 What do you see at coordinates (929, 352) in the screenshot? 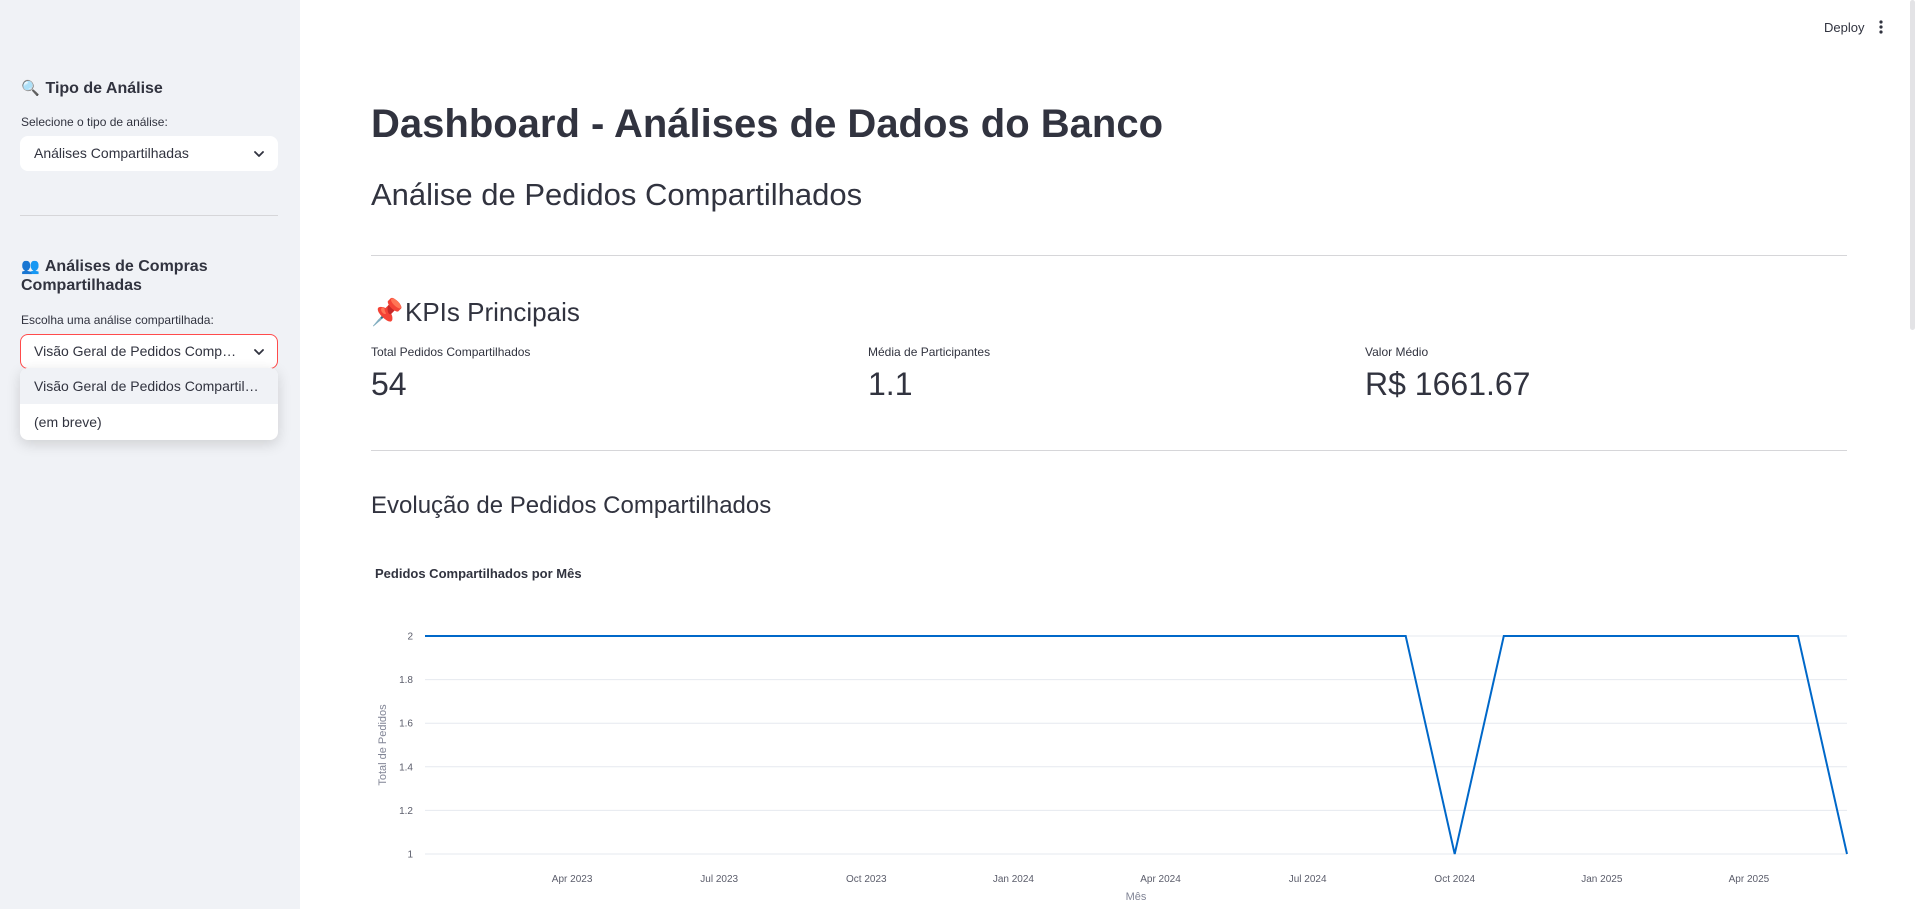
I see `kpi-label-participants: Média de Participantes` at bounding box center [929, 352].